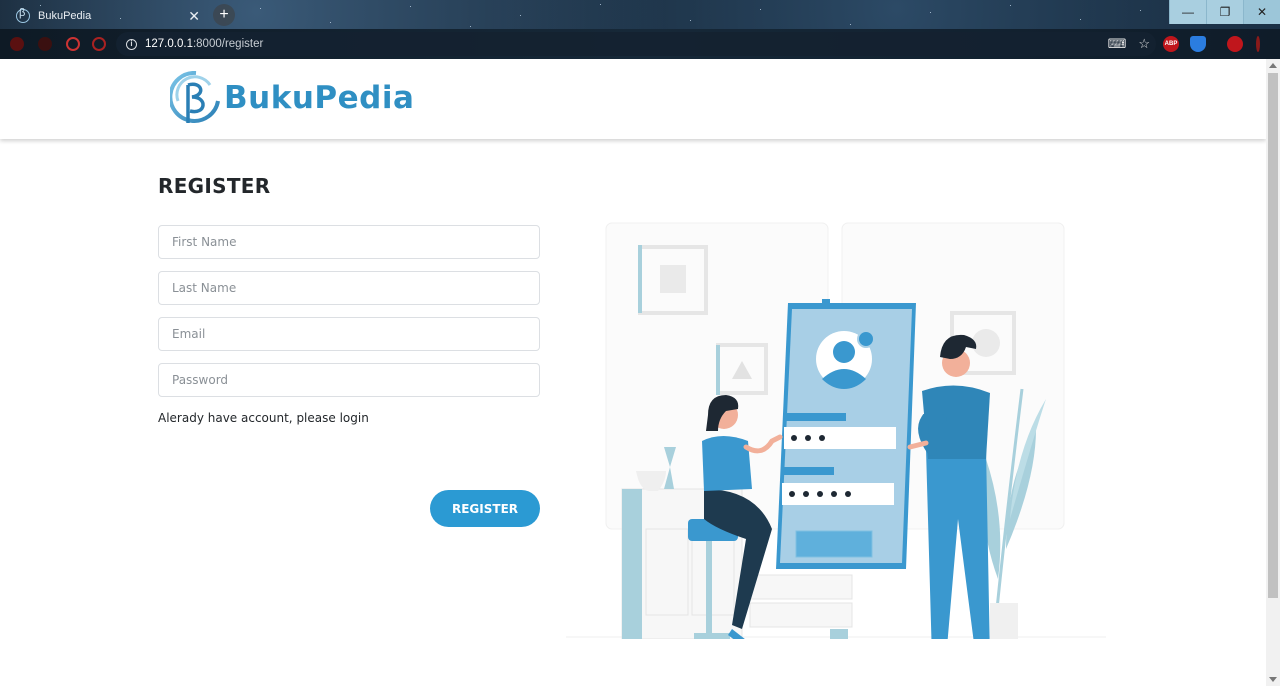 This screenshot has width=1280, height=686. Describe the element at coordinates (319, 98) in the screenshot. I see `logo-wordmark: BukuPedia` at that location.